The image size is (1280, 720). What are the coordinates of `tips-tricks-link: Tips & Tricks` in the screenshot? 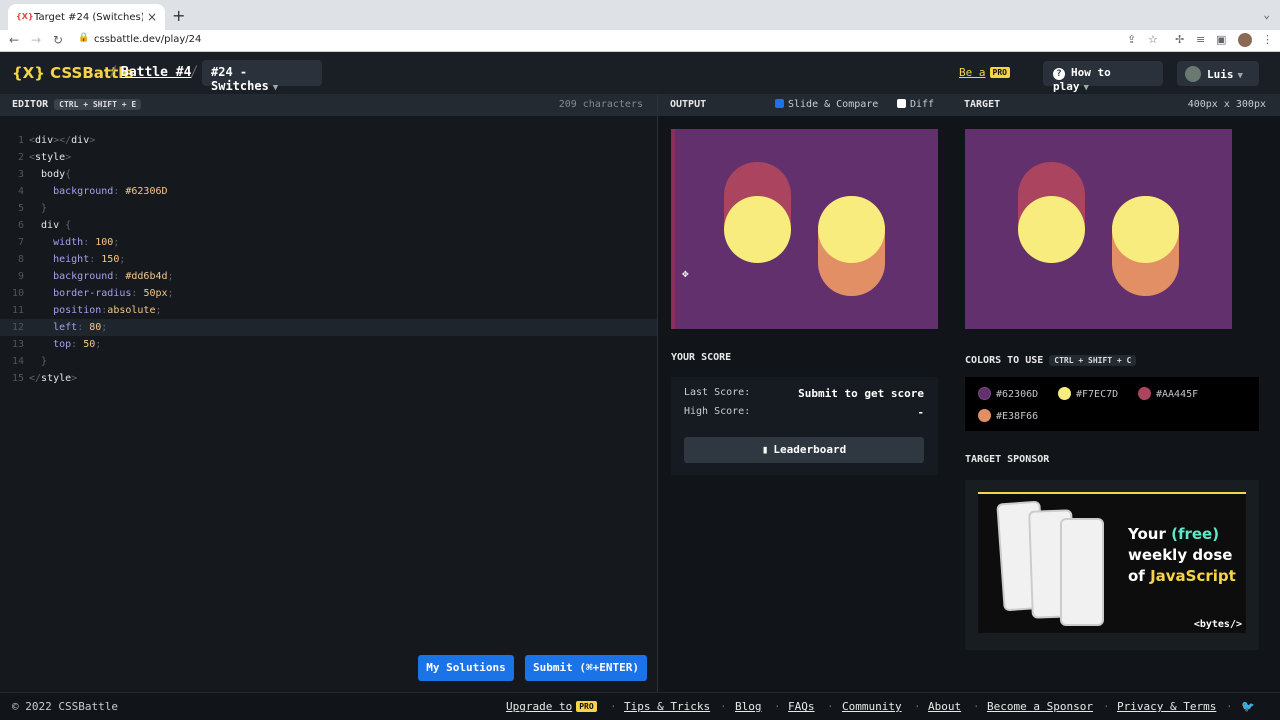 It's located at (667, 706).